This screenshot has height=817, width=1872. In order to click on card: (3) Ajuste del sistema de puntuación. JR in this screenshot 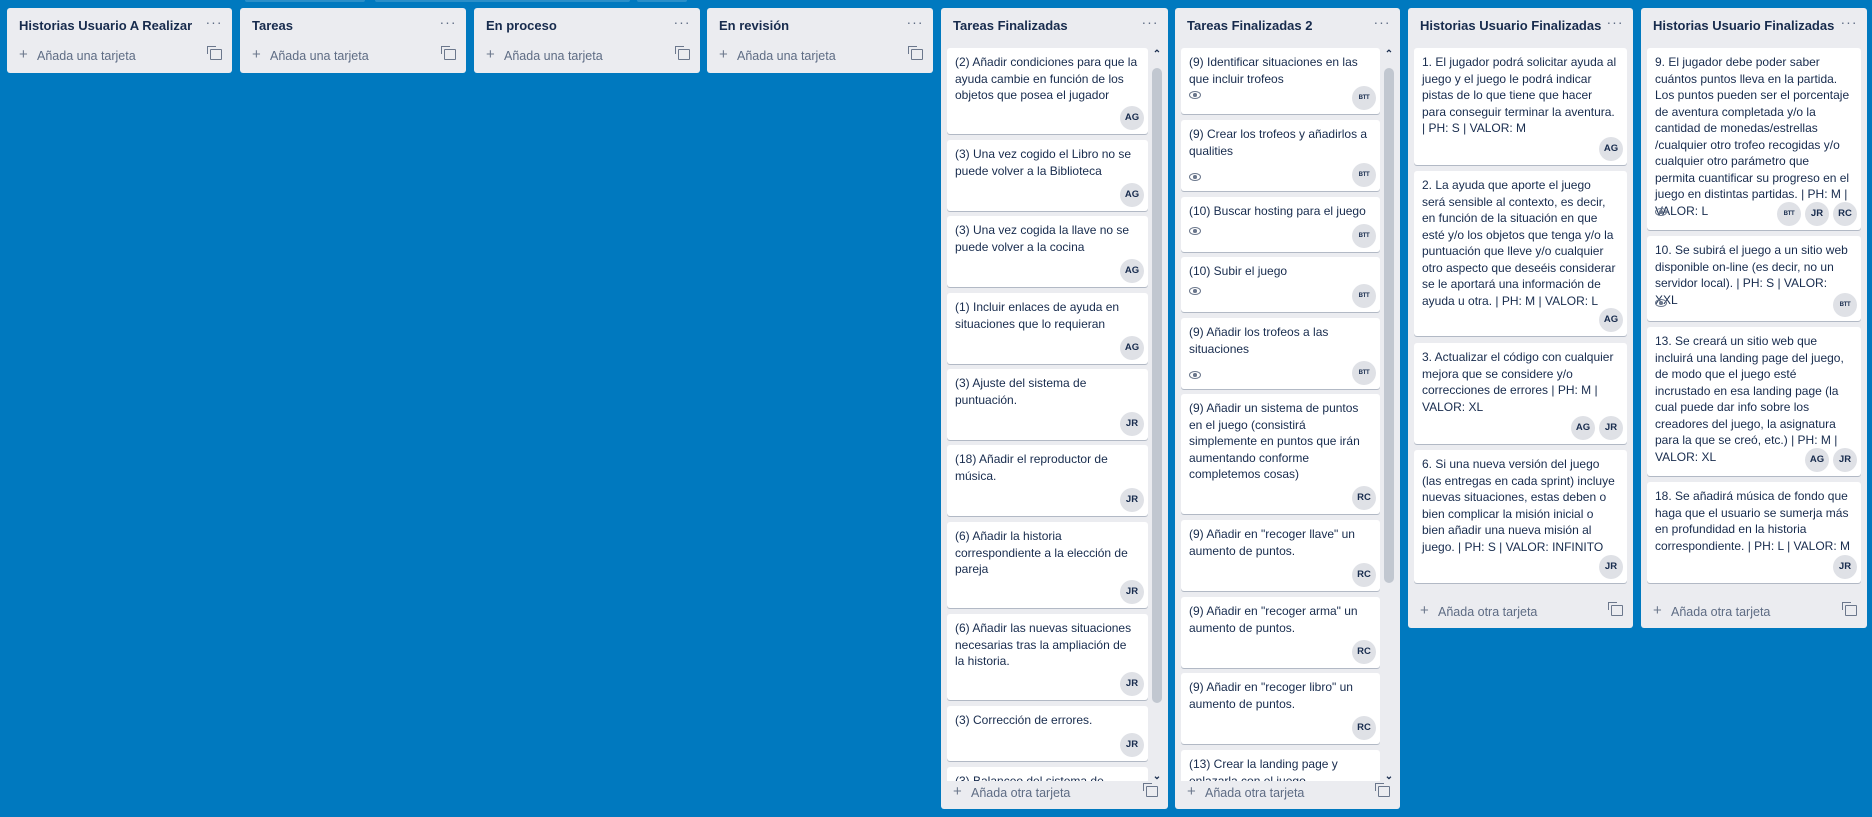, I will do `click(1047, 404)`.